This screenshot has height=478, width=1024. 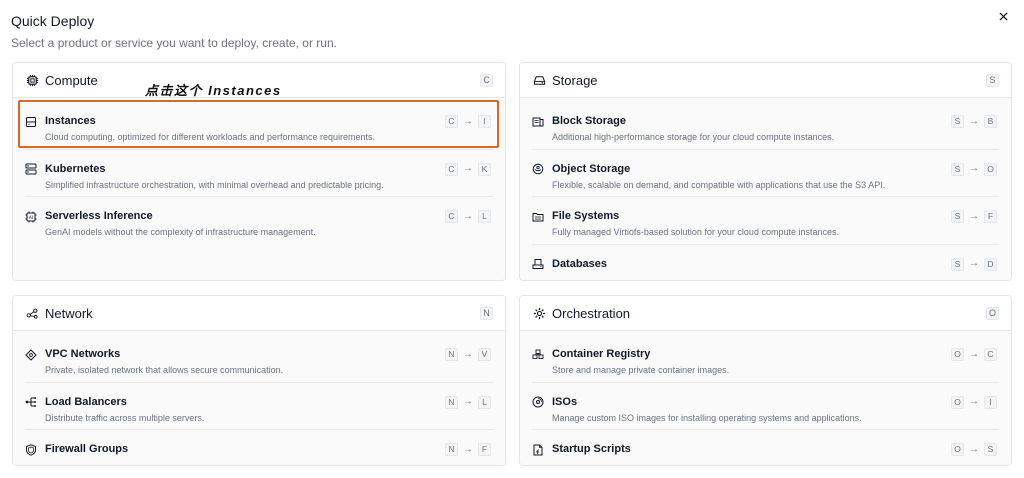 I want to click on keyboard-shortcut: N → L, so click(x=468, y=402).